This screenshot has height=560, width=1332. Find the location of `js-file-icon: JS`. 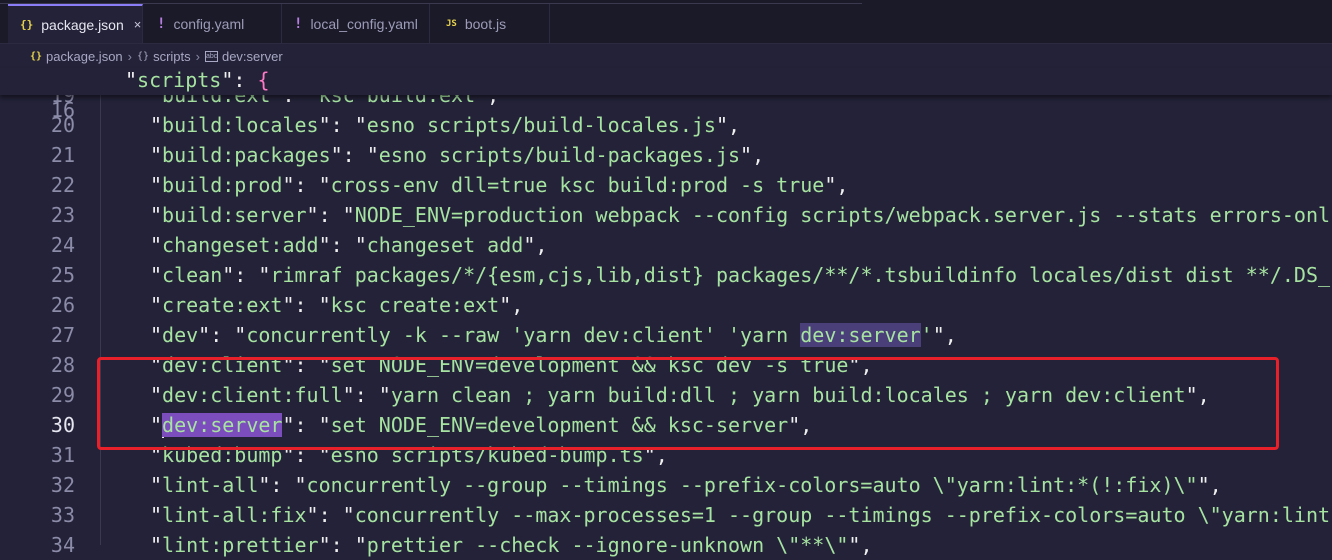

js-file-icon: JS is located at coordinates (451, 23).